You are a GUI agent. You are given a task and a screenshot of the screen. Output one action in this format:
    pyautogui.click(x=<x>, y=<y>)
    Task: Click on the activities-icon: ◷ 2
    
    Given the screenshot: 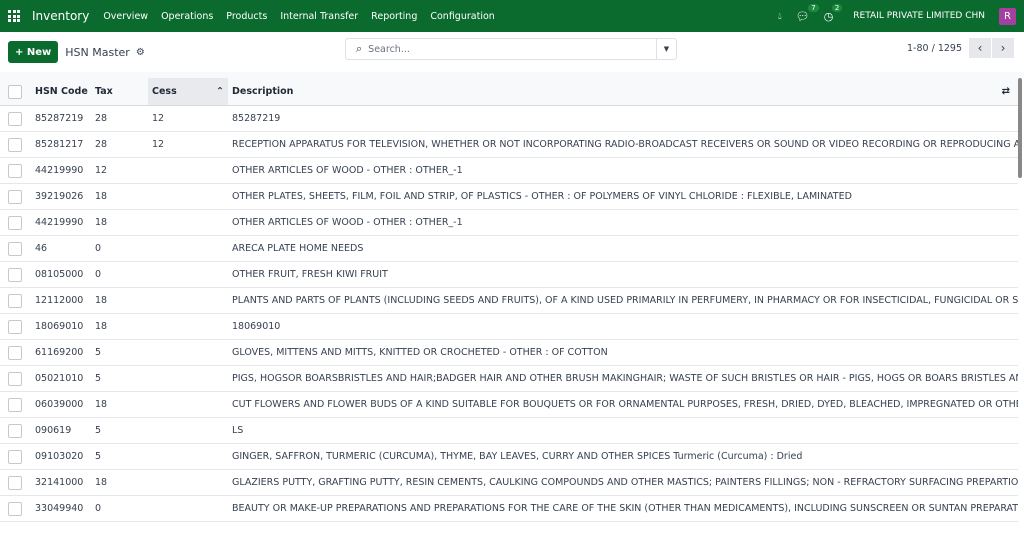 What is the action you would take?
    pyautogui.click(x=833, y=13)
    